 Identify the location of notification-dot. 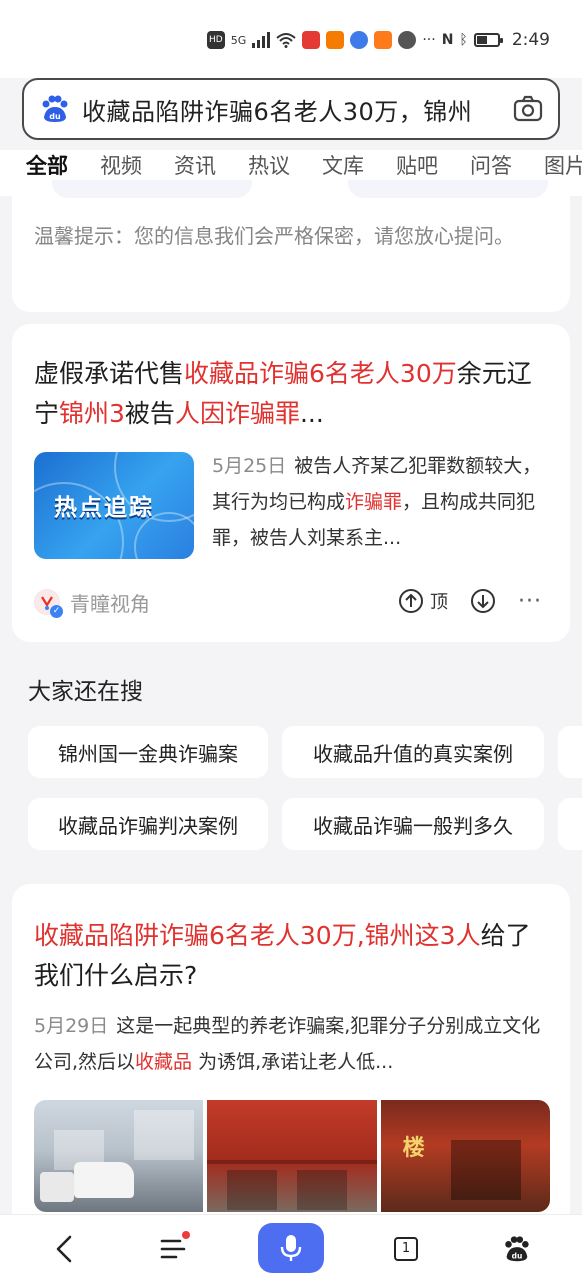
(186, 1235).